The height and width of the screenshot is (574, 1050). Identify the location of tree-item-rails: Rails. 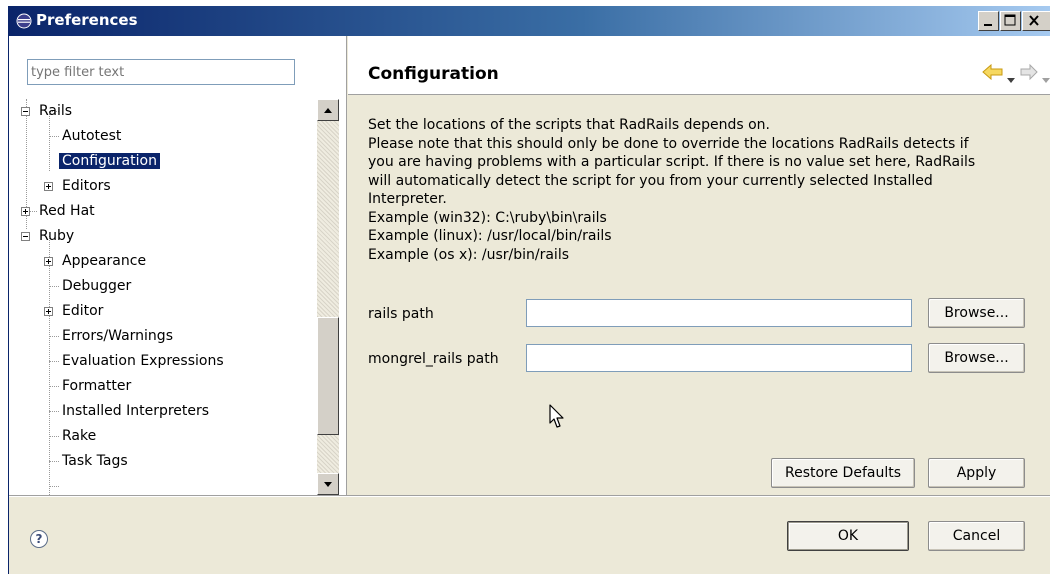
(159, 111).